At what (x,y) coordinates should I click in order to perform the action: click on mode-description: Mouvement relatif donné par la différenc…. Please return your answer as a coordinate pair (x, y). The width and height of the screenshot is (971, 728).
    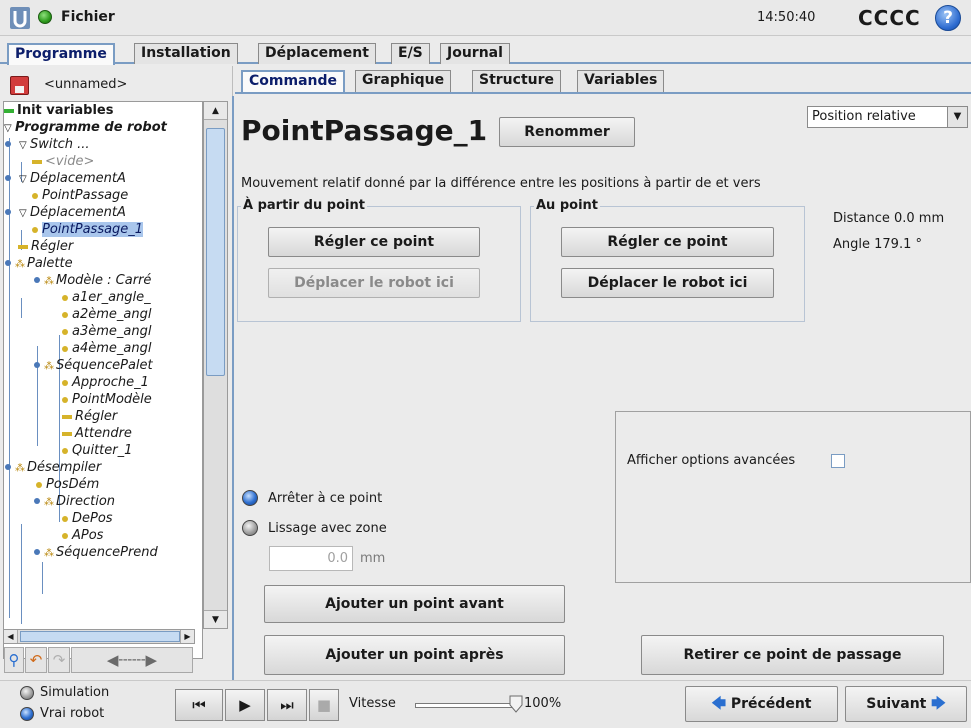
    Looking at the image, I should click on (501, 183).